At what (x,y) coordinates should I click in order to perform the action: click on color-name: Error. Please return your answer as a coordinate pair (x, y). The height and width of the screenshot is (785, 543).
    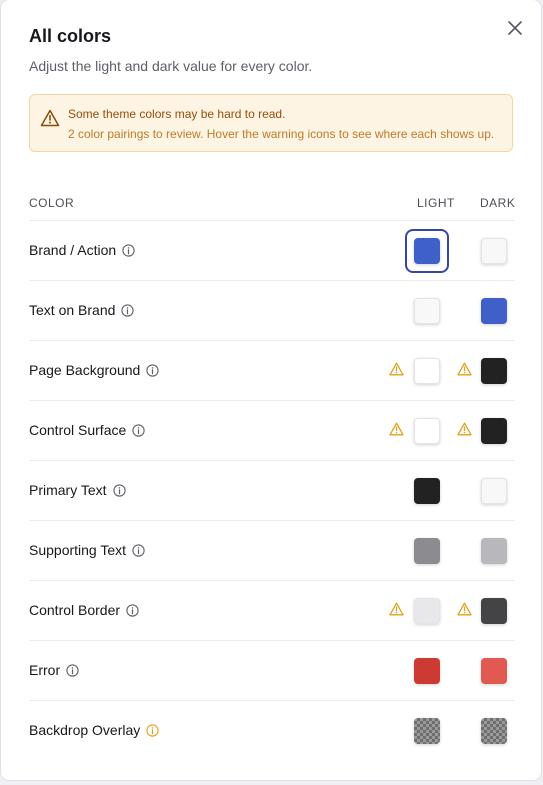
    Looking at the image, I should click on (45, 670).